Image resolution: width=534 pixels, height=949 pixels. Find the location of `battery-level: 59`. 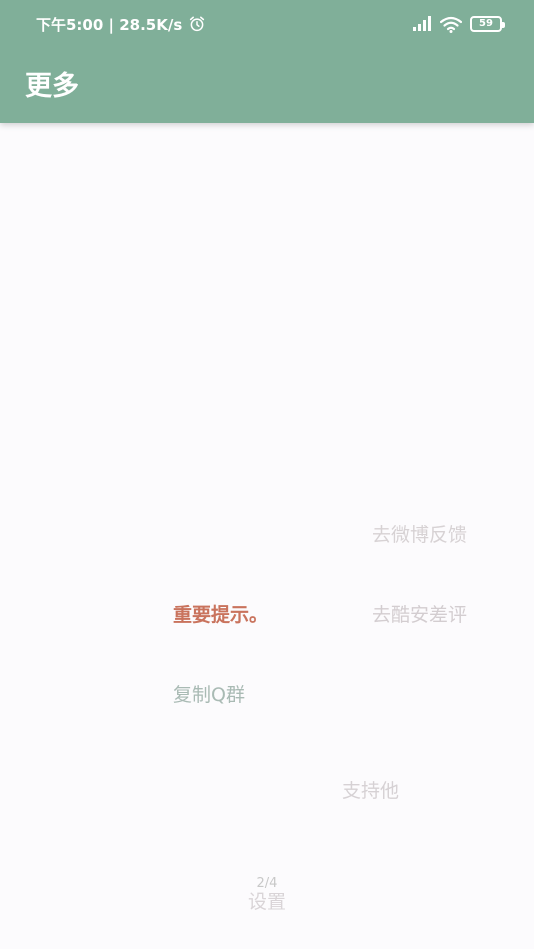

battery-level: 59 is located at coordinates (486, 23).